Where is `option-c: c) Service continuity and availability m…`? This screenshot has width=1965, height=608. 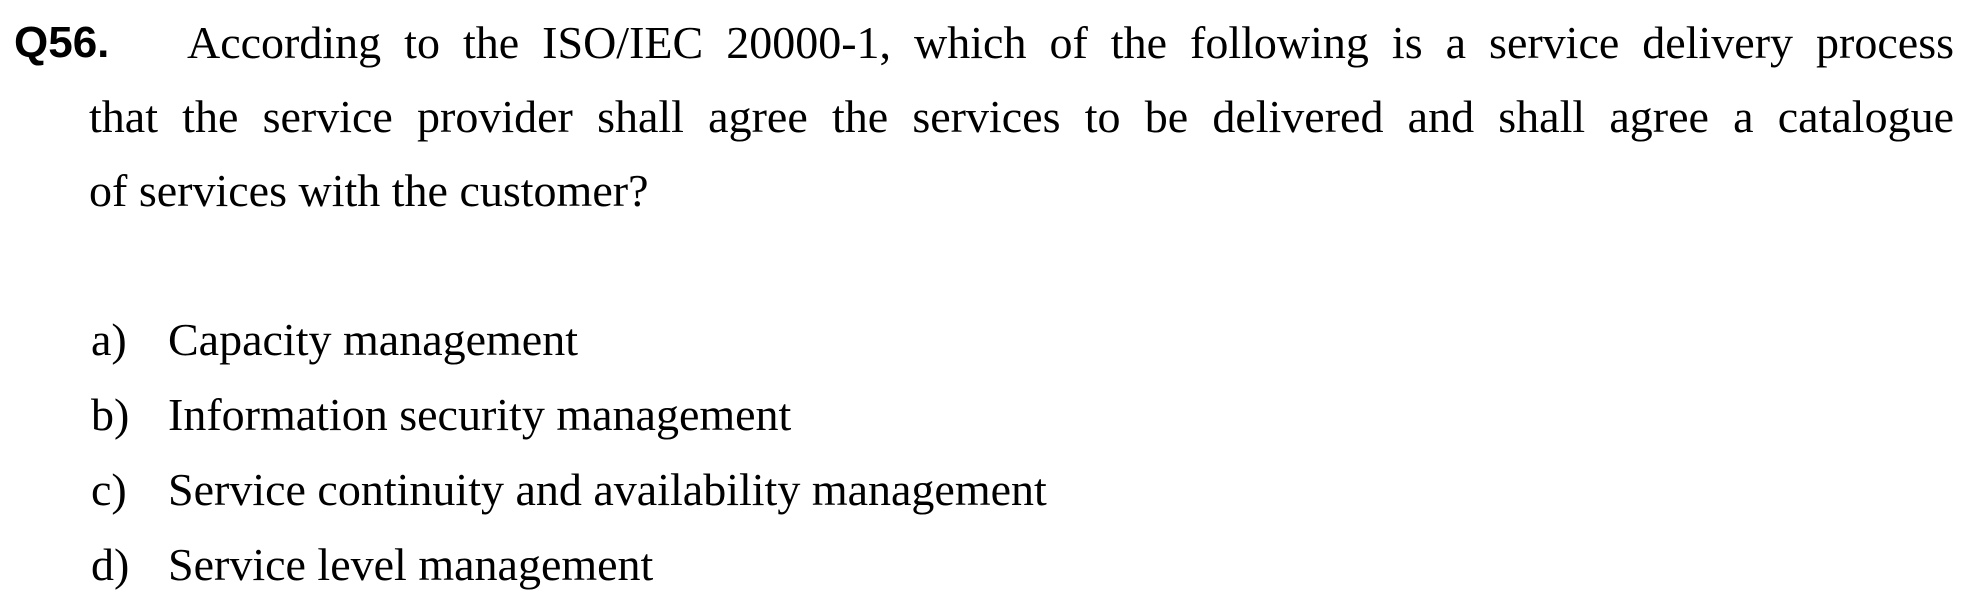
option-c: c) Service continuity and availability m… is located at coordinates (569, 489).